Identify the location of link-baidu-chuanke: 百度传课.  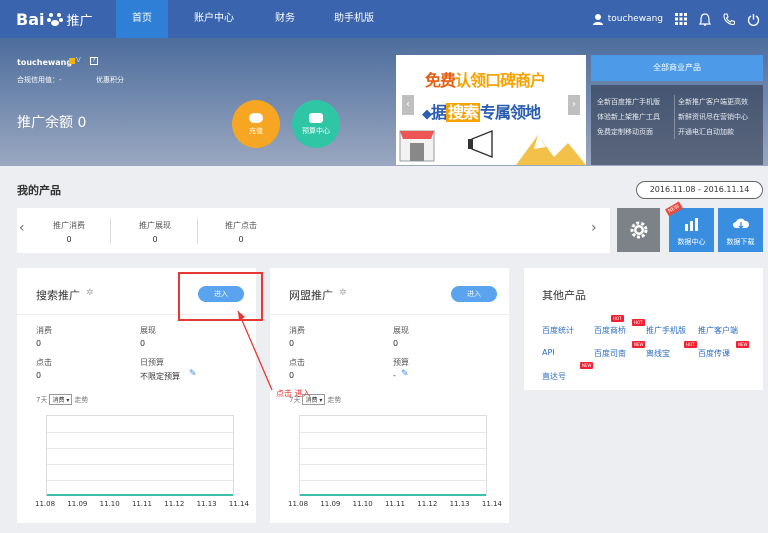
(714, 353).